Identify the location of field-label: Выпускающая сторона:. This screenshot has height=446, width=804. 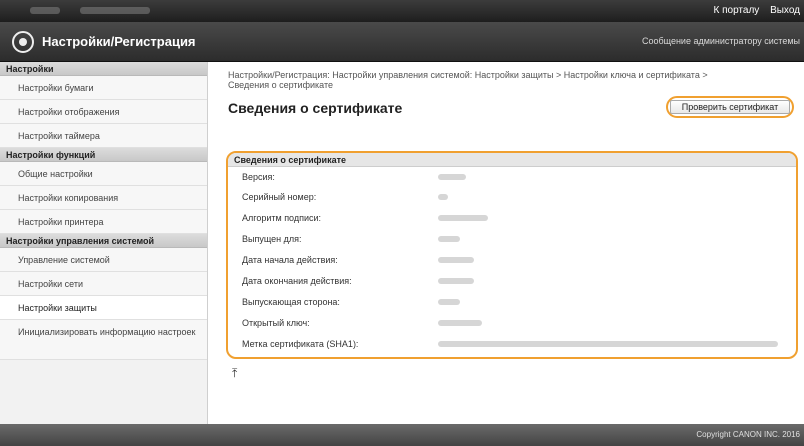
(291, 302).